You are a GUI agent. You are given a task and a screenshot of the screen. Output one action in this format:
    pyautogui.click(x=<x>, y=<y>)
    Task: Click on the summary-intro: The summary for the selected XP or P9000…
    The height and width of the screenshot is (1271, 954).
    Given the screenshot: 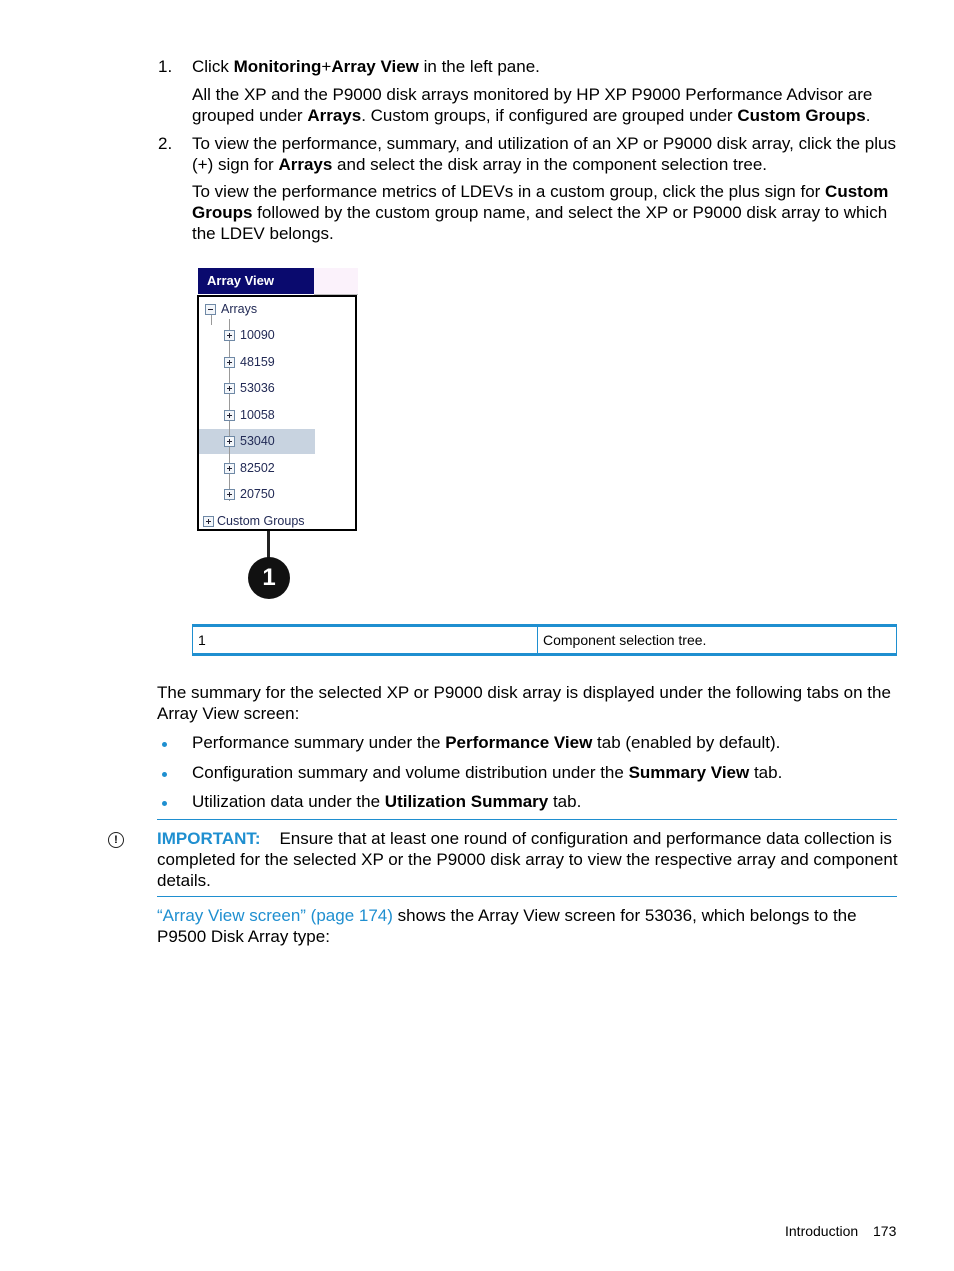 What is the action you would take?
    pyautogui.click(x=524, y=703)
    